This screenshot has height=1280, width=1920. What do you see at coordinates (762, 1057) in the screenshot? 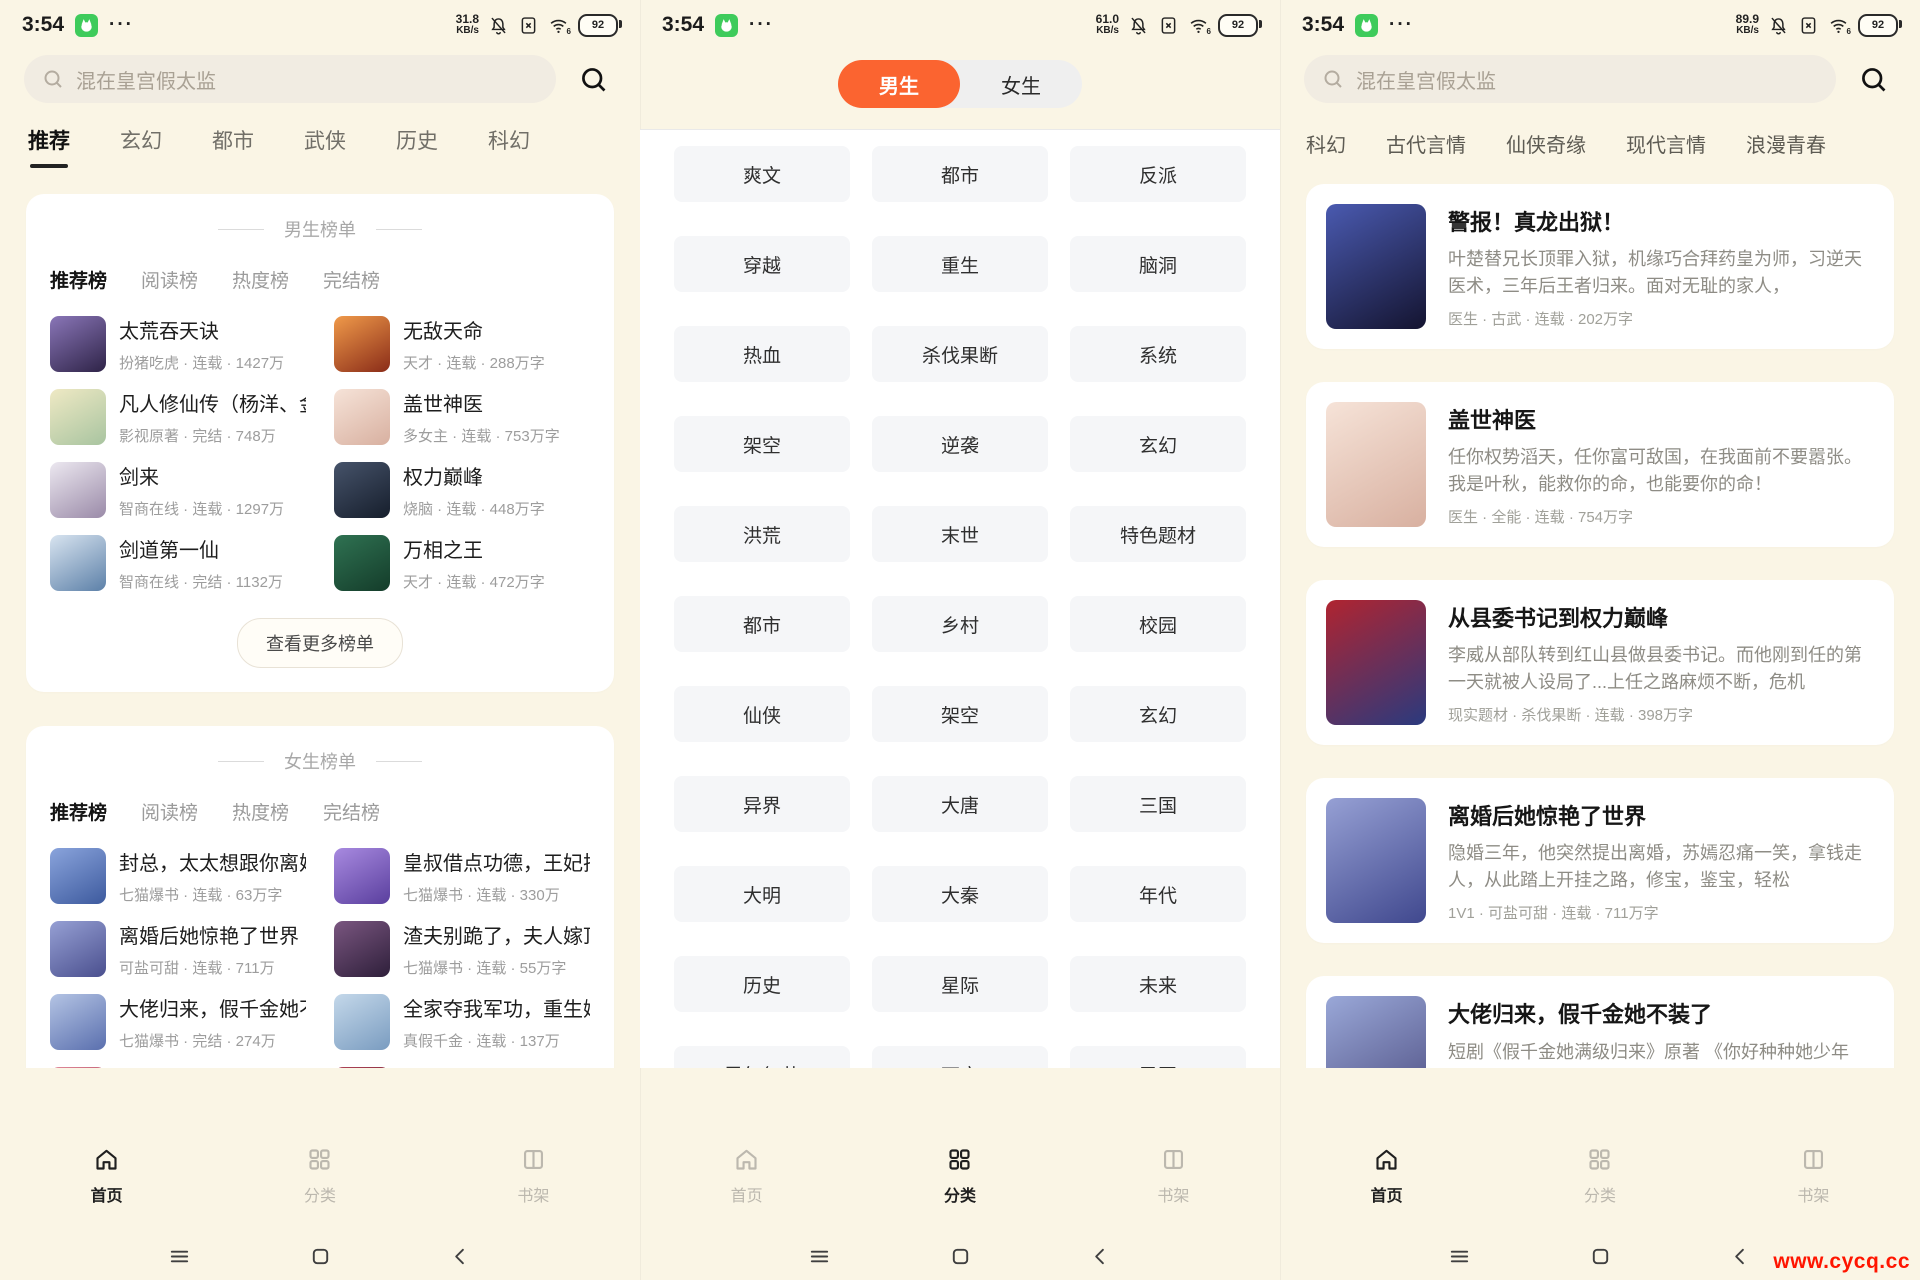
I see `category-chip: 灵气复苏` at bounding box center [762, 1057].